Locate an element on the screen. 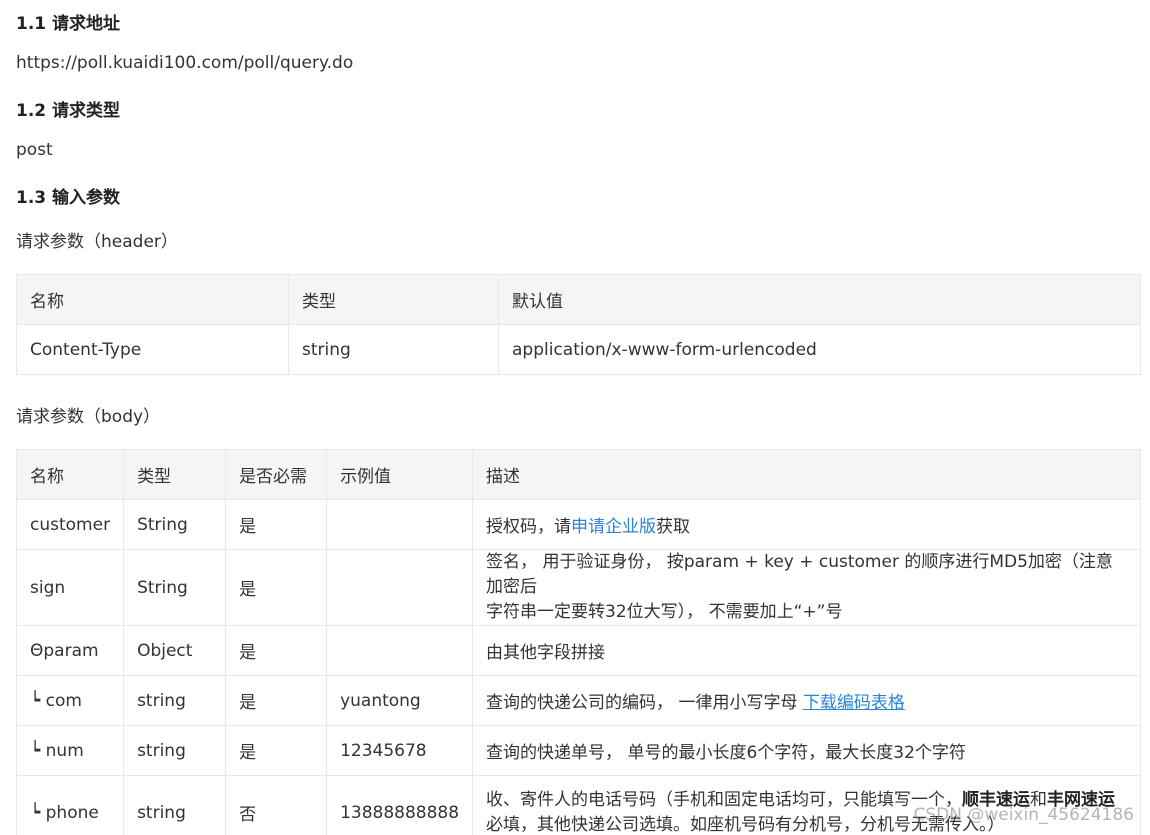 The height and width of the screenshot is (835, 1150). table-cell: application/x-www-form-urlencoded is located at coordinates (819, 349).